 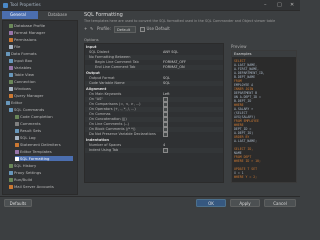 What do you see at coordinates (28, 172) in the screenshot?
I see `tree-item-label: Proxy Settings` at bounding box center [28, 172].